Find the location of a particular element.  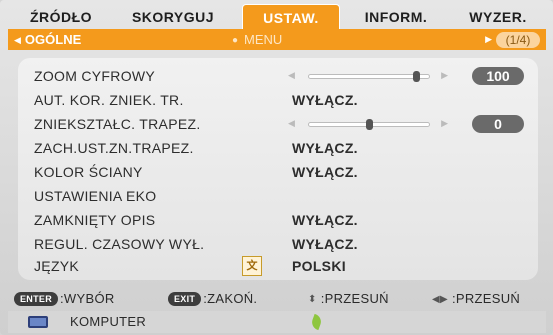

tab-info: INFORM. is located at coordinates (396, 17).